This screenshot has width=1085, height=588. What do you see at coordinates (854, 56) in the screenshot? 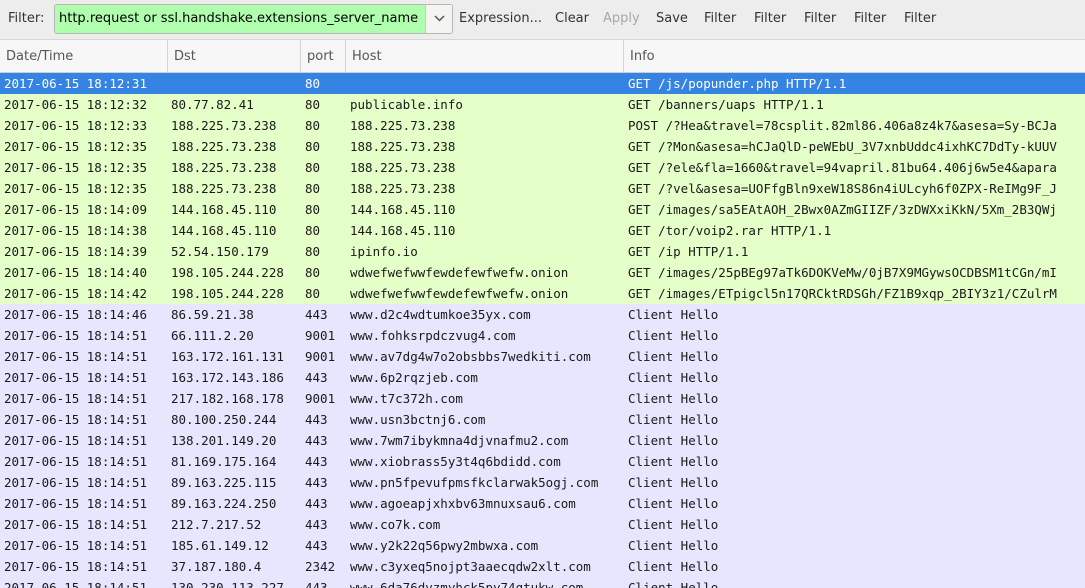
I see `column-header-info: Info` at bounding box center [854, 56].